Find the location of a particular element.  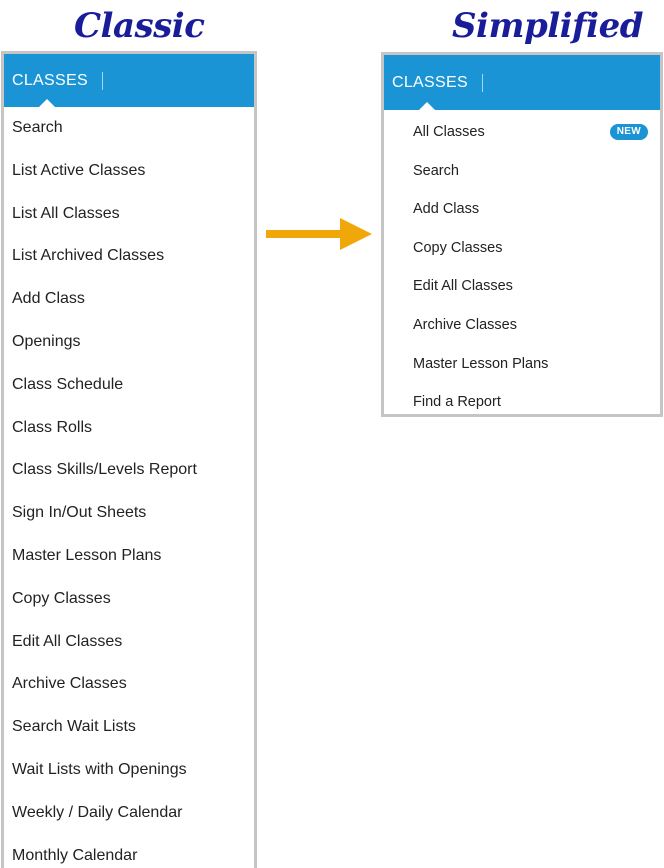

menu-item-list-active-classes: List Active Classes is located at coordinates (129, 181).